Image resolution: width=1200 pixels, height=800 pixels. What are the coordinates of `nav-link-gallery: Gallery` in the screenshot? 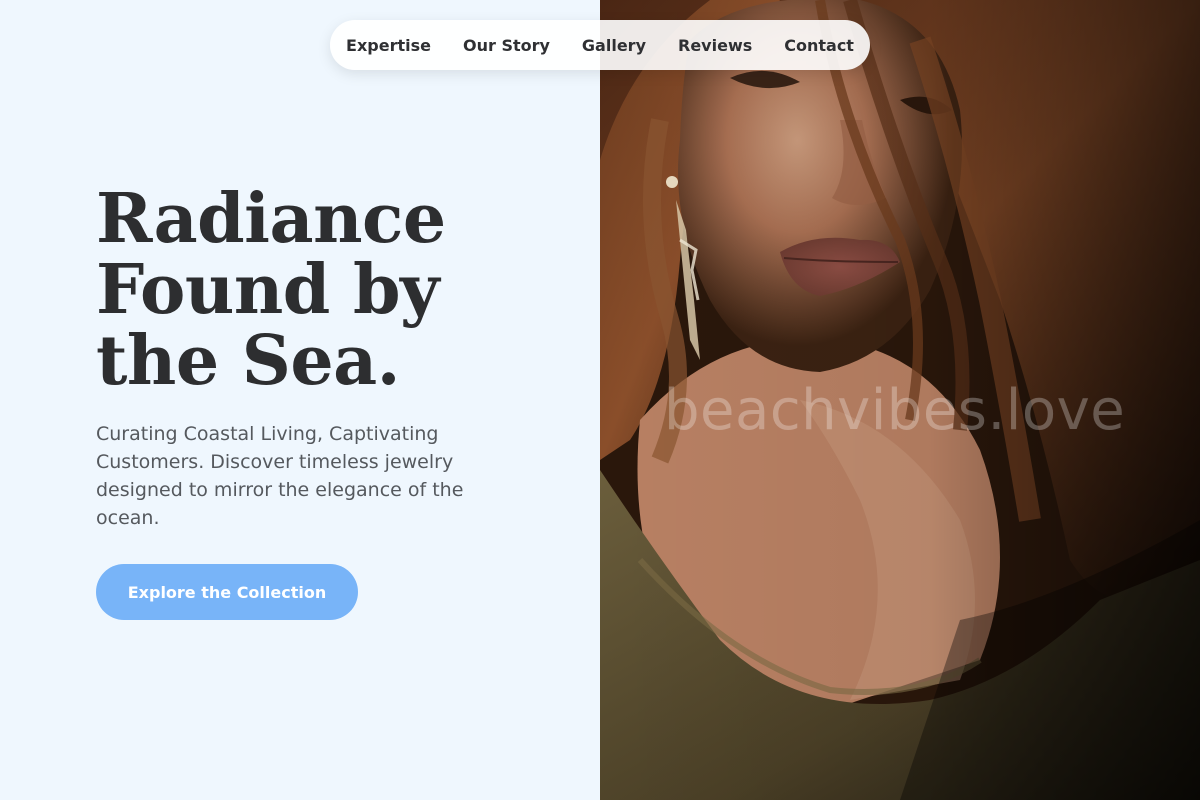 It's located at (614, 45).